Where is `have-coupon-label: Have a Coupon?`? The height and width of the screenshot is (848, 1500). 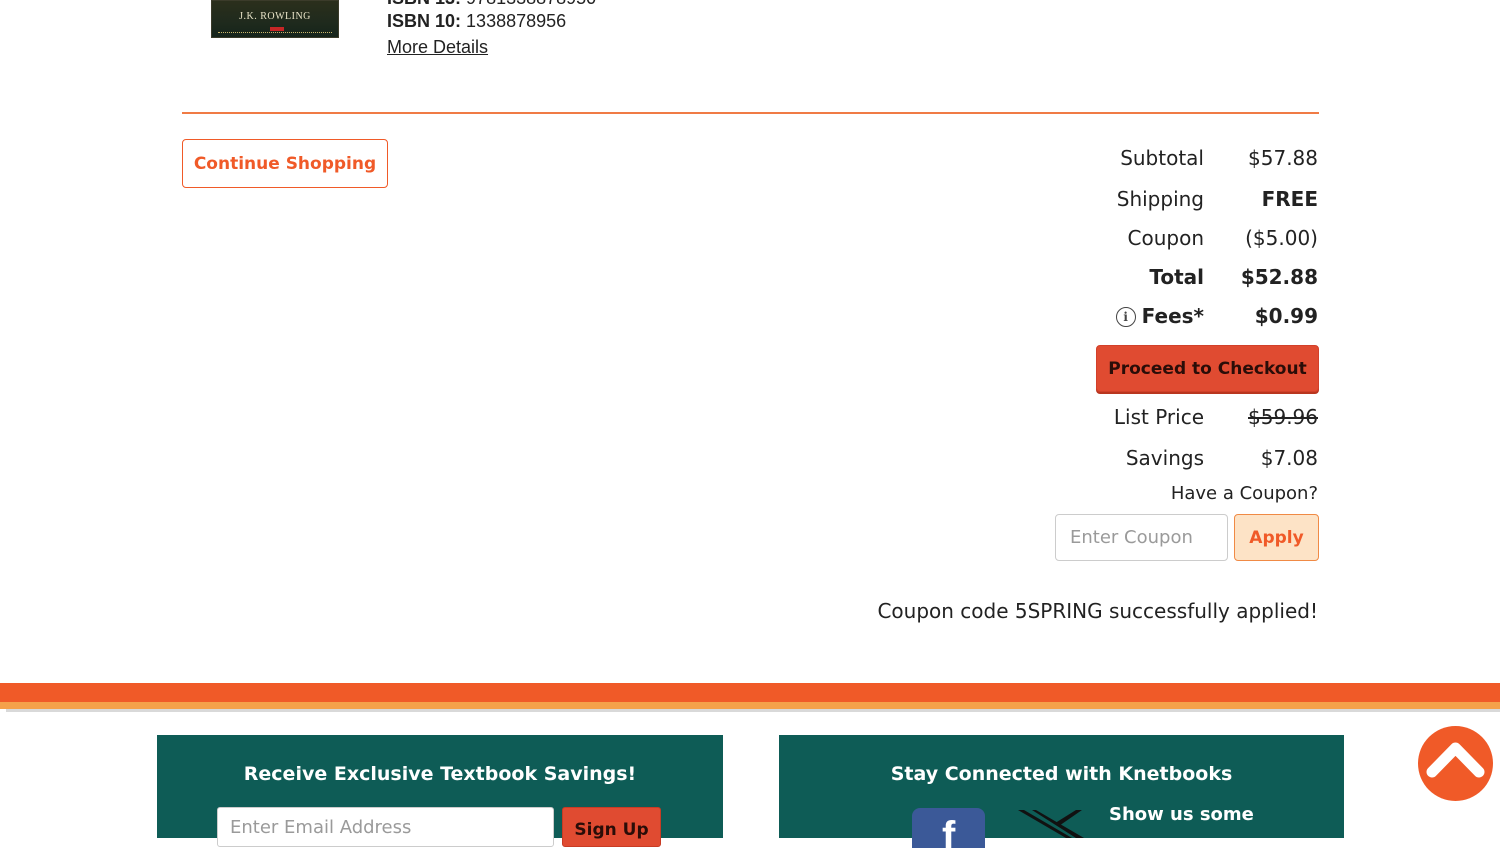
have-coupon-label: Have a Coupon? is located at coordinates (1244, 493).